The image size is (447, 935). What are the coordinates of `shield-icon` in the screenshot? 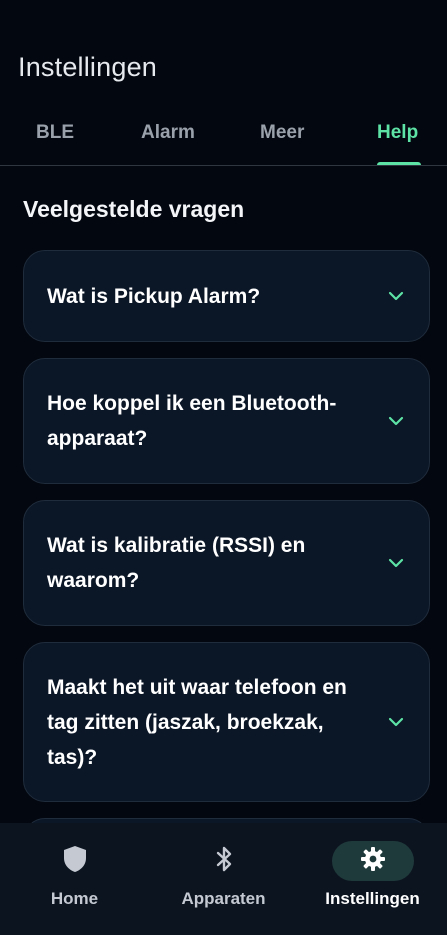 It's located at (75, 861).